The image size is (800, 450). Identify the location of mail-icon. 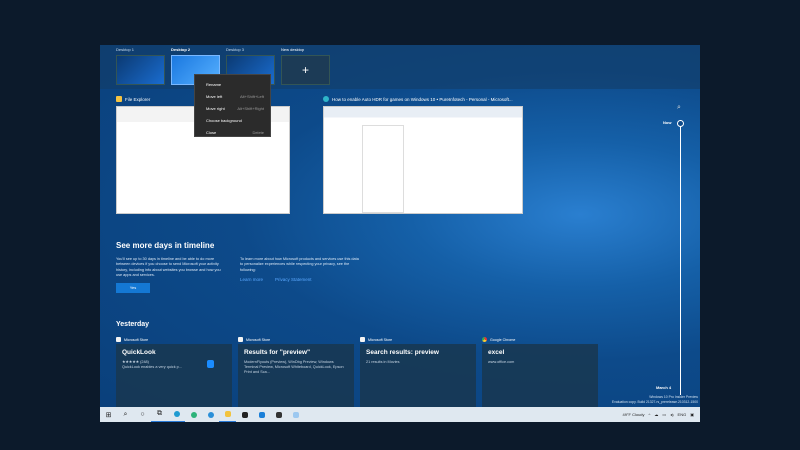
(261, 414).